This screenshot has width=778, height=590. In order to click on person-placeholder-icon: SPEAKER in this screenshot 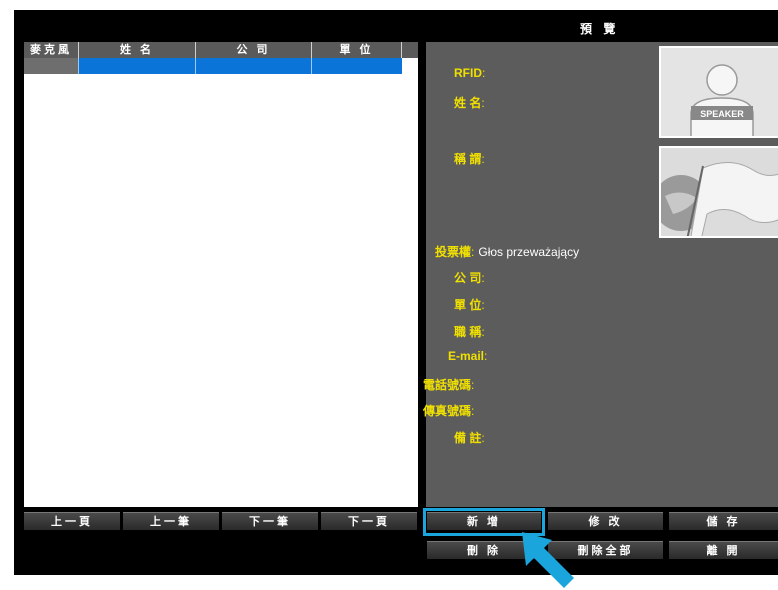, I will do `click(719, 92)`.